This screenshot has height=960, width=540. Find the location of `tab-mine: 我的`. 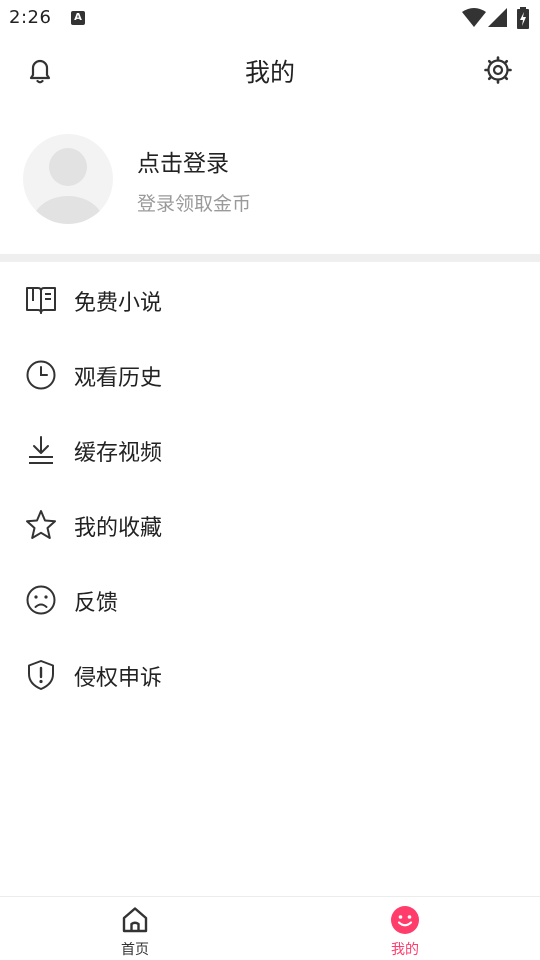

tab-mine: 我的 is located at coordinates (405, 928).